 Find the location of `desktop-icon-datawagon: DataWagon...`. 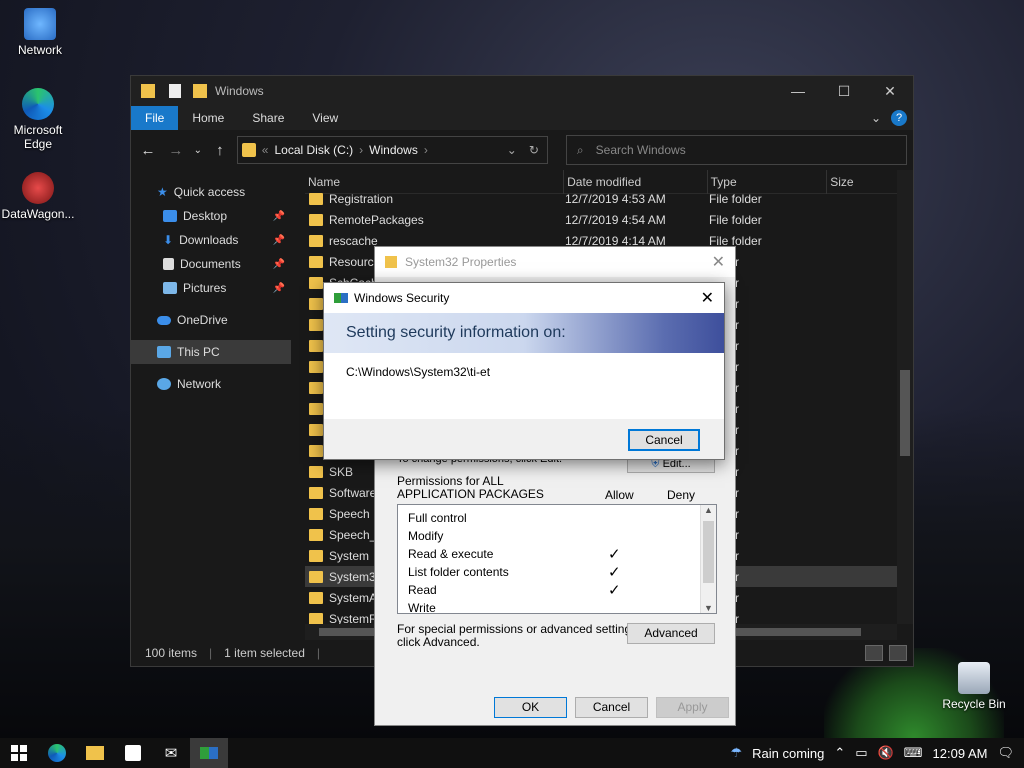

desktop-icon-datawagon: DataWagon... is located at coordinates (38, 196).